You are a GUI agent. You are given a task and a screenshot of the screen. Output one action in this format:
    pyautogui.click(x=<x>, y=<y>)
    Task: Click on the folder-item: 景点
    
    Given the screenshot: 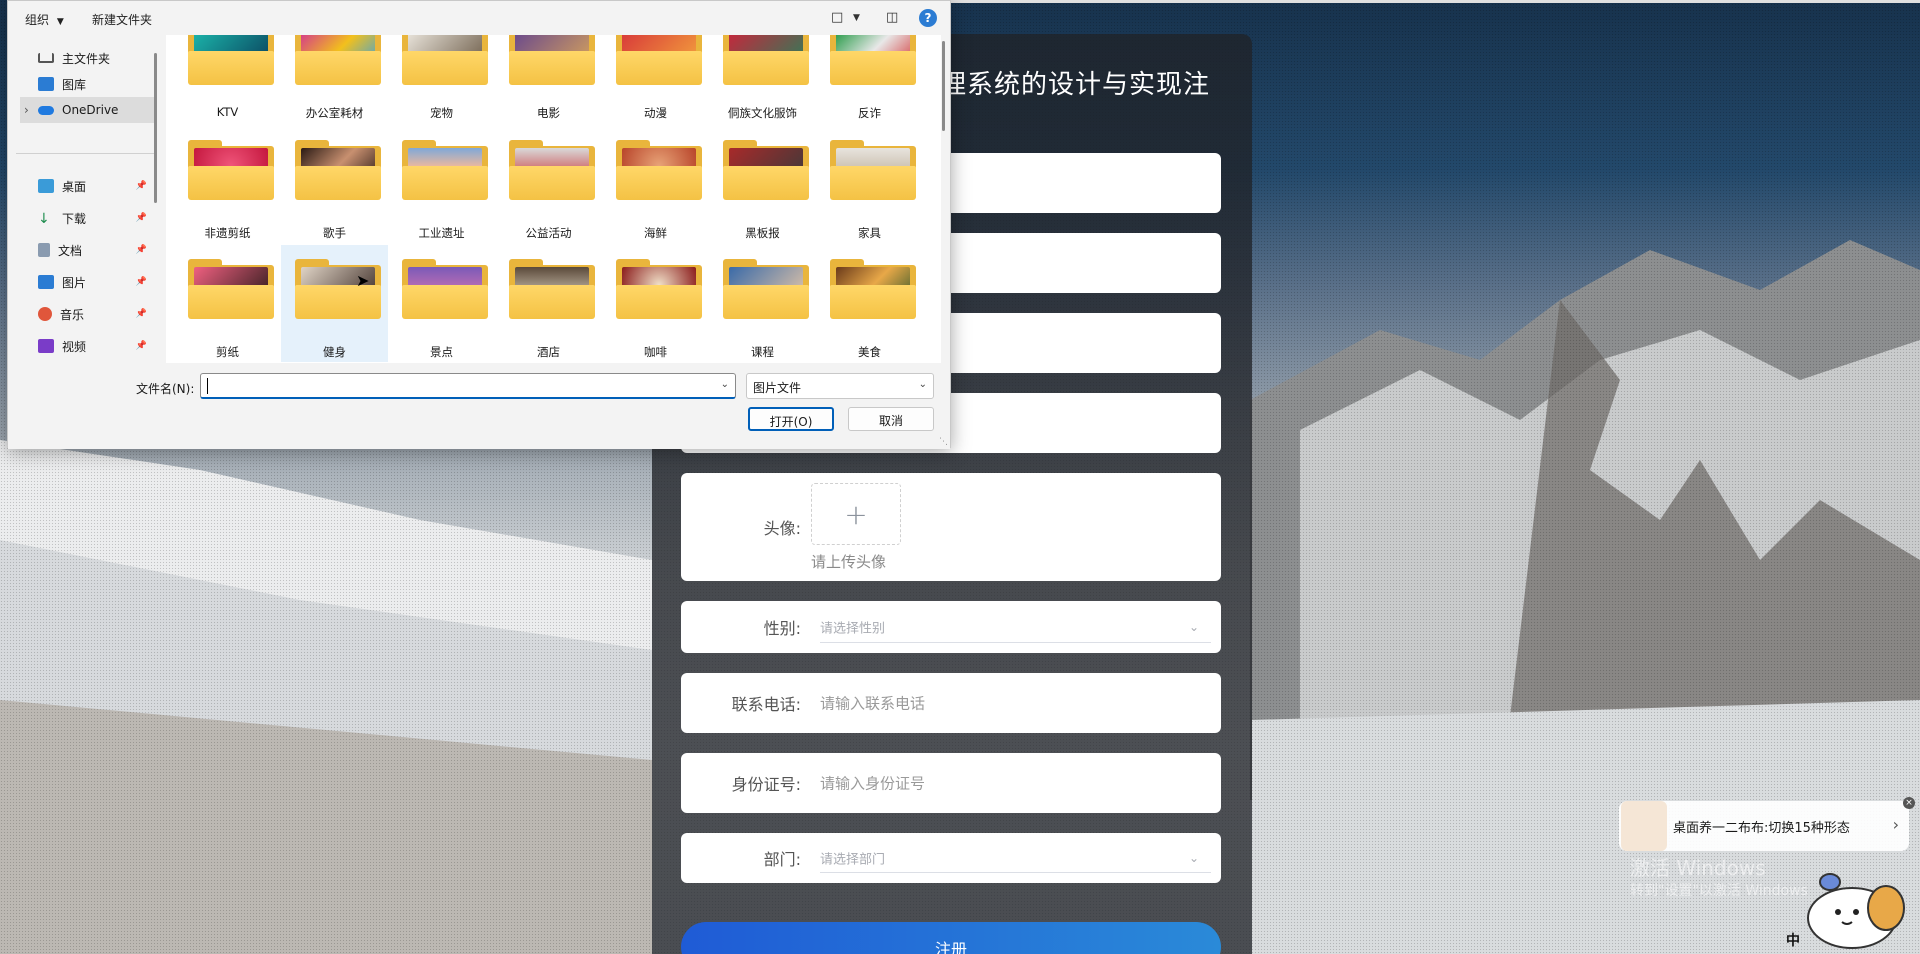 What is the action you would take?
    pyautogui.click(x=441, y=303)
    